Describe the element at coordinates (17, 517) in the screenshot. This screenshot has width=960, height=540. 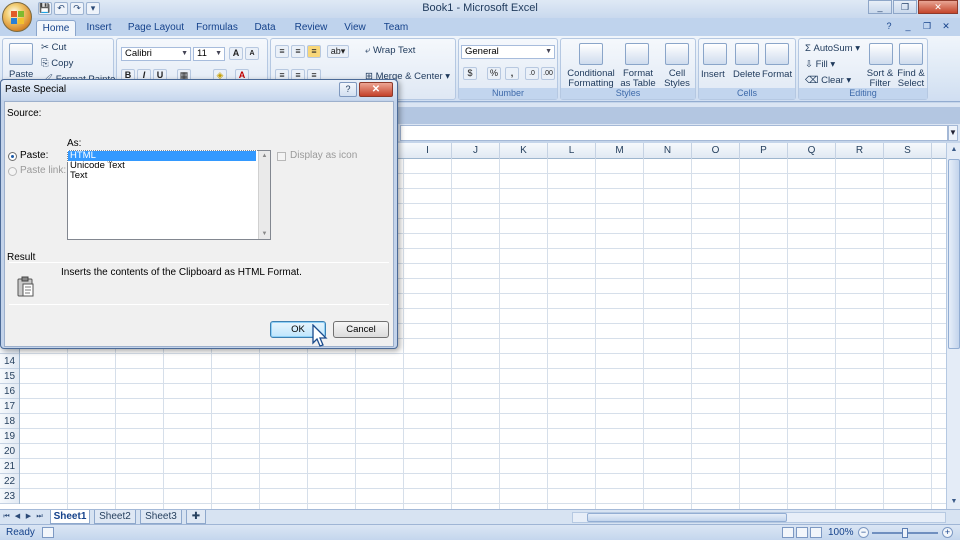
I see `prev-sheet-icon: ◀` at that location.